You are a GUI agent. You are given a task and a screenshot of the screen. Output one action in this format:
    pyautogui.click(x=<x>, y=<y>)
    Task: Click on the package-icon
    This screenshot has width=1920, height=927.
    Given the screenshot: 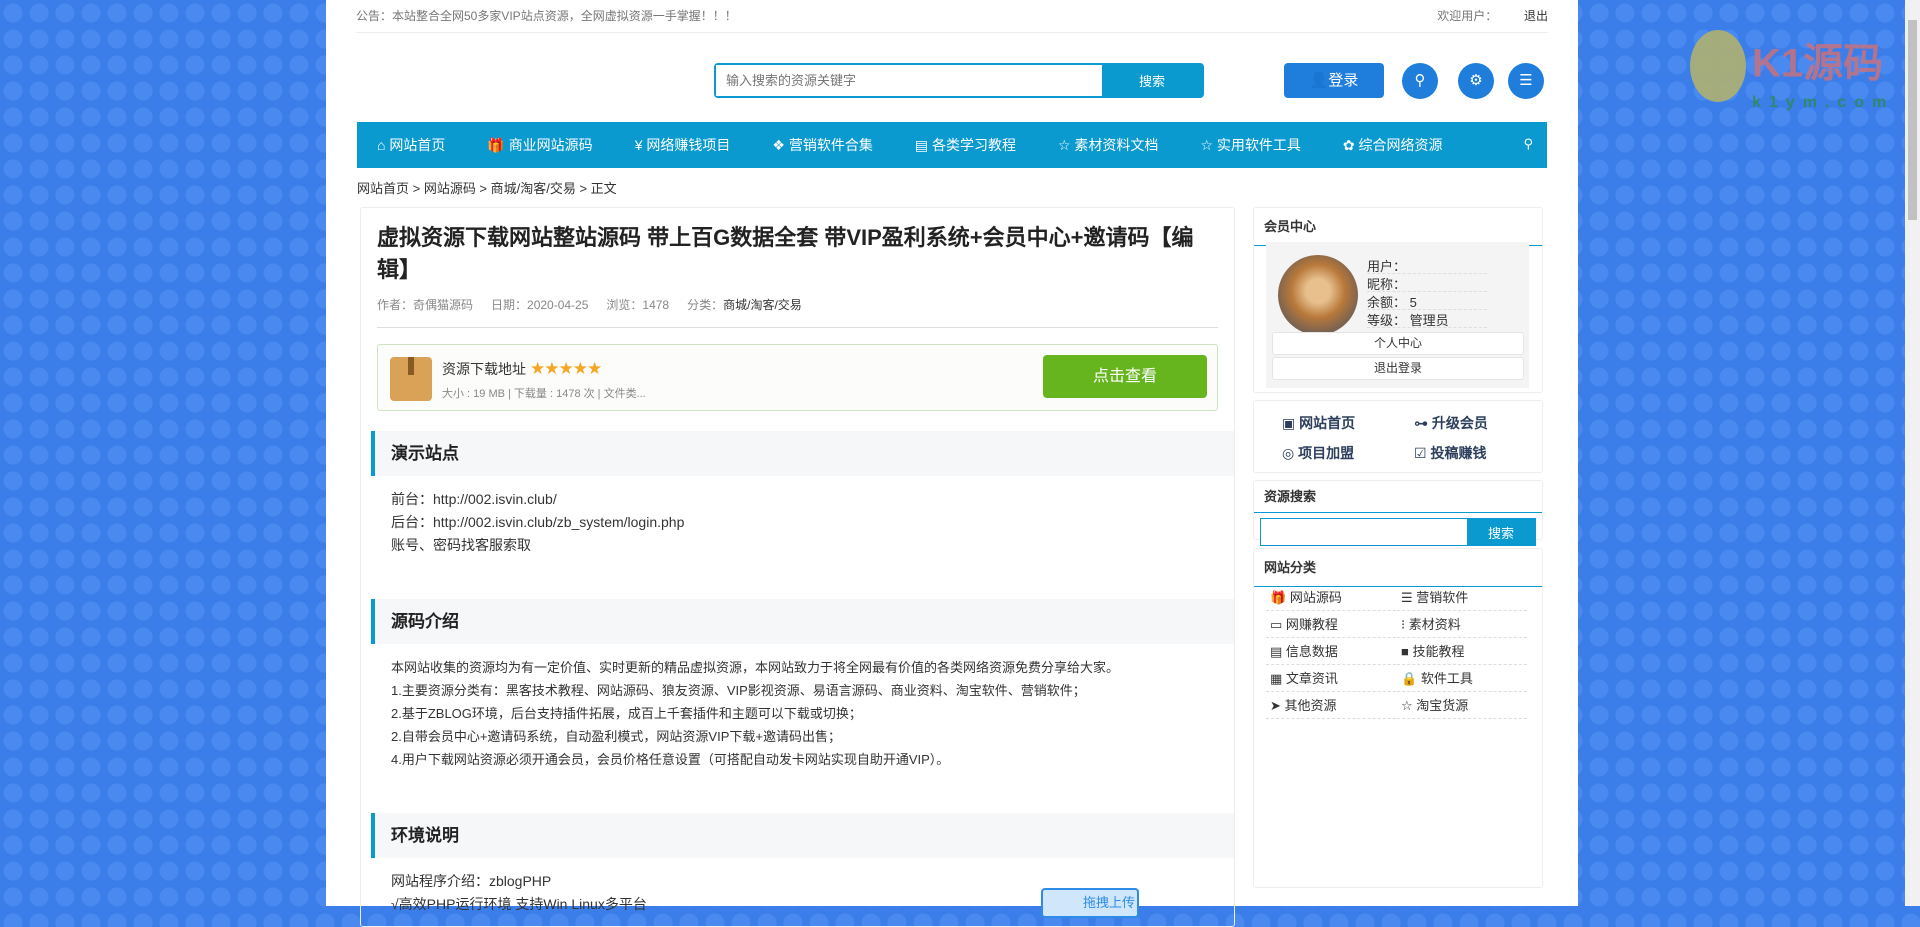 What is the action you would take?
    pyautogui.click(x=411, y=379)
    